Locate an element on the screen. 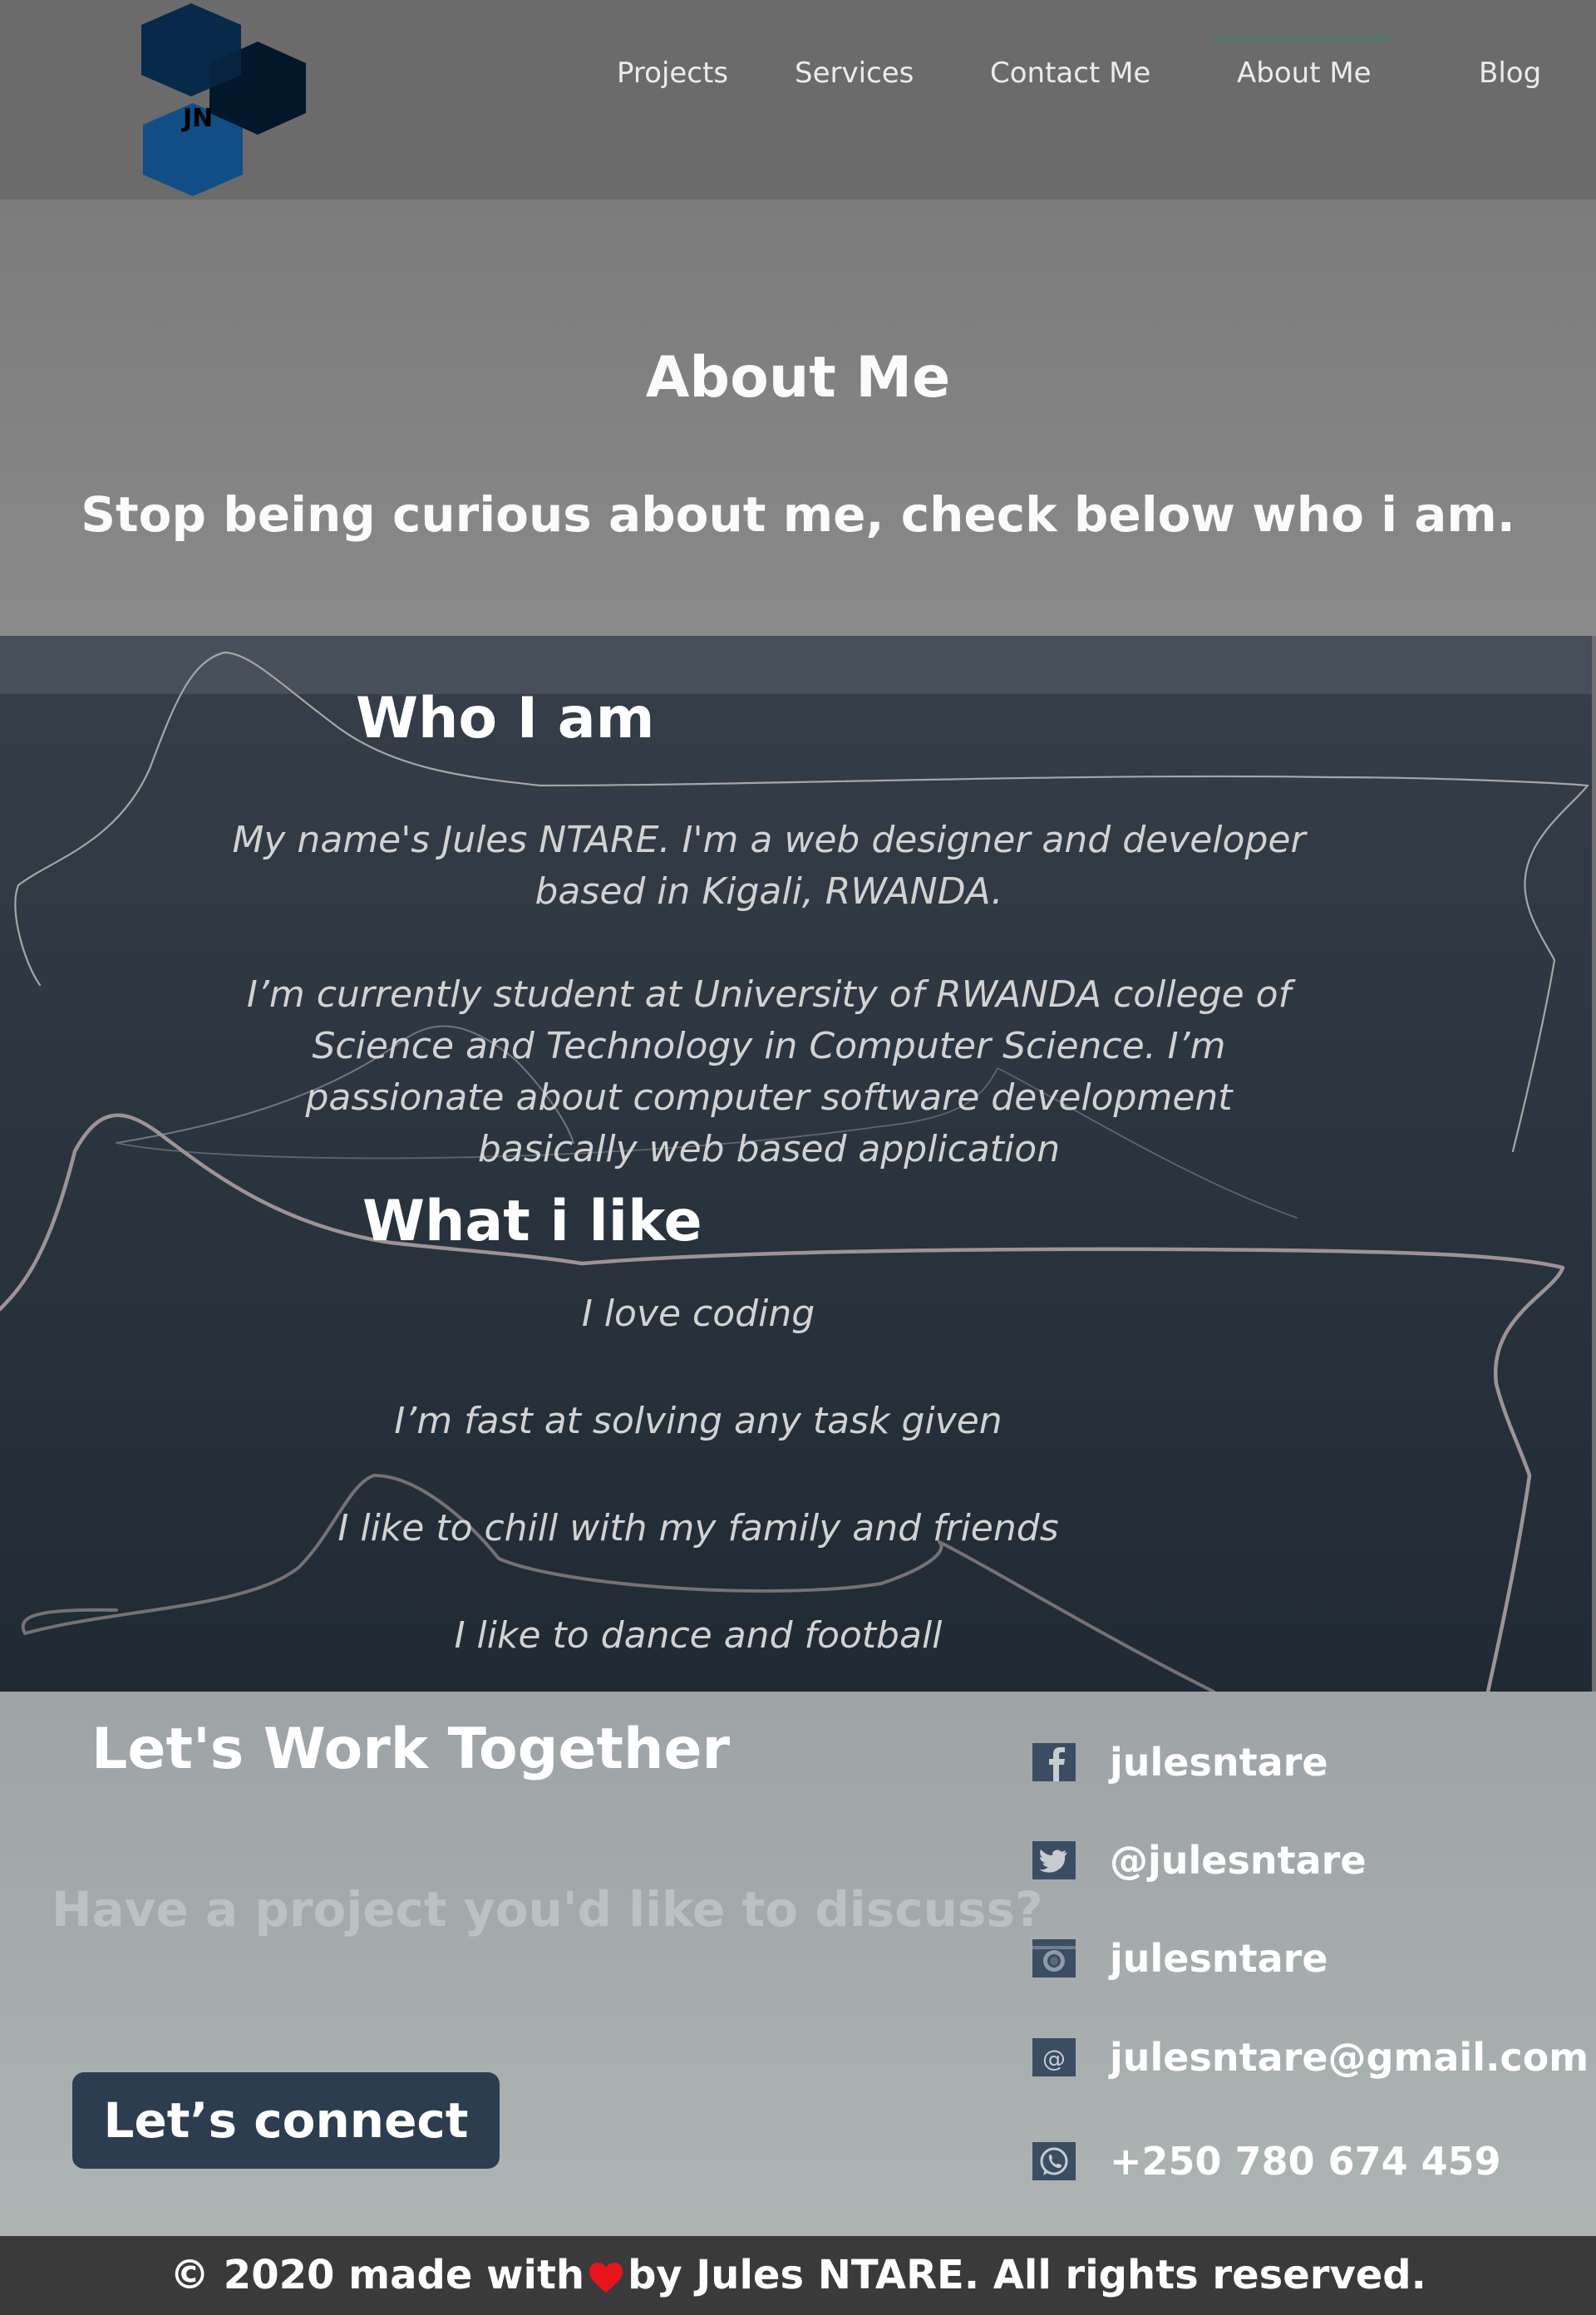  project-question: Have a project you'd like to discuss? is located at coordinates (547, 1910).